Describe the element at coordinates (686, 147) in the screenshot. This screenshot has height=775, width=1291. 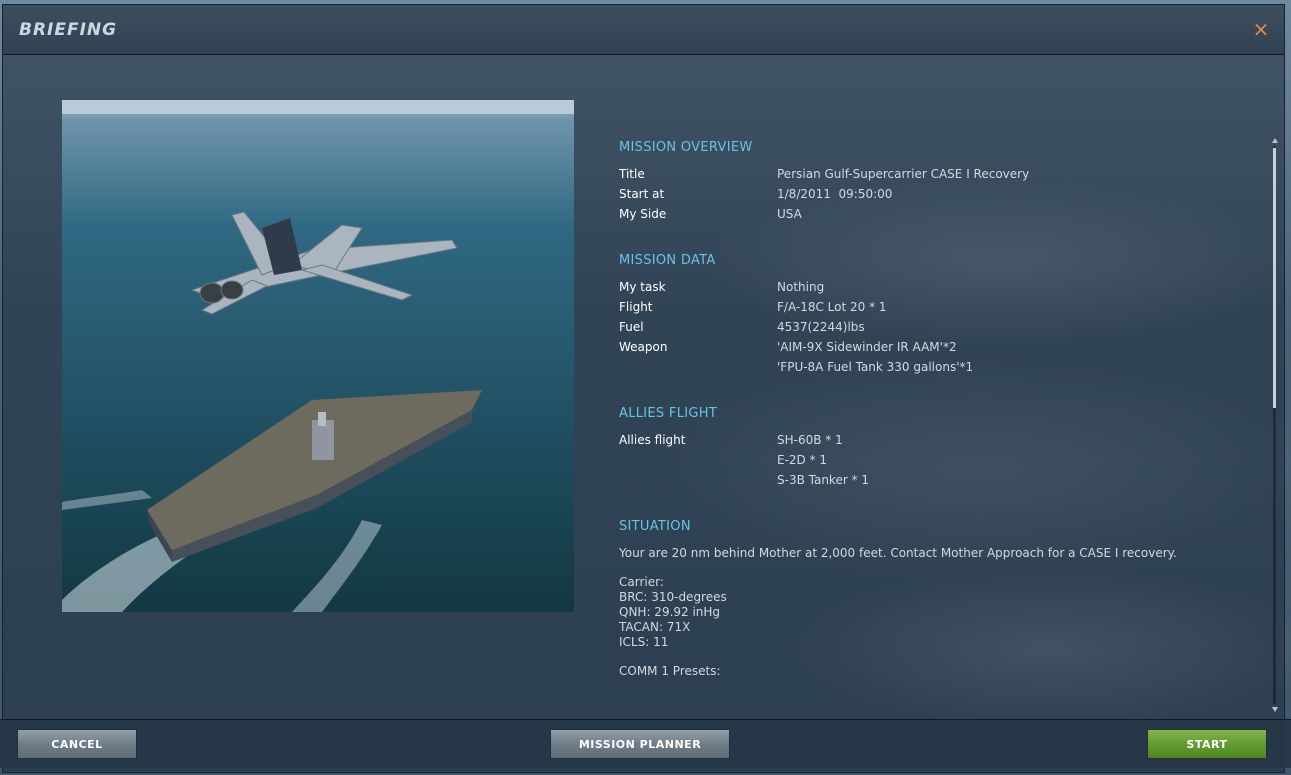
I see `mission-overview-heading: MISSION OVERVIEW` at that location.